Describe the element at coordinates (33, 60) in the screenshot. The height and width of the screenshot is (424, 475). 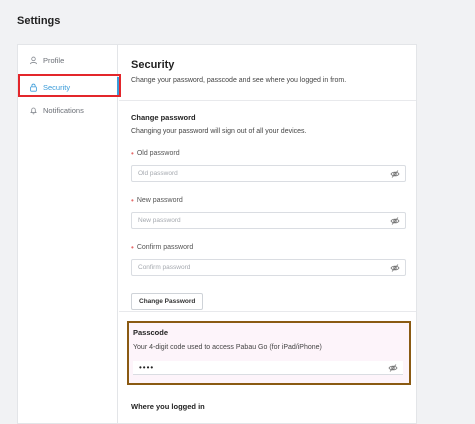
I see `user-icon` at that location.